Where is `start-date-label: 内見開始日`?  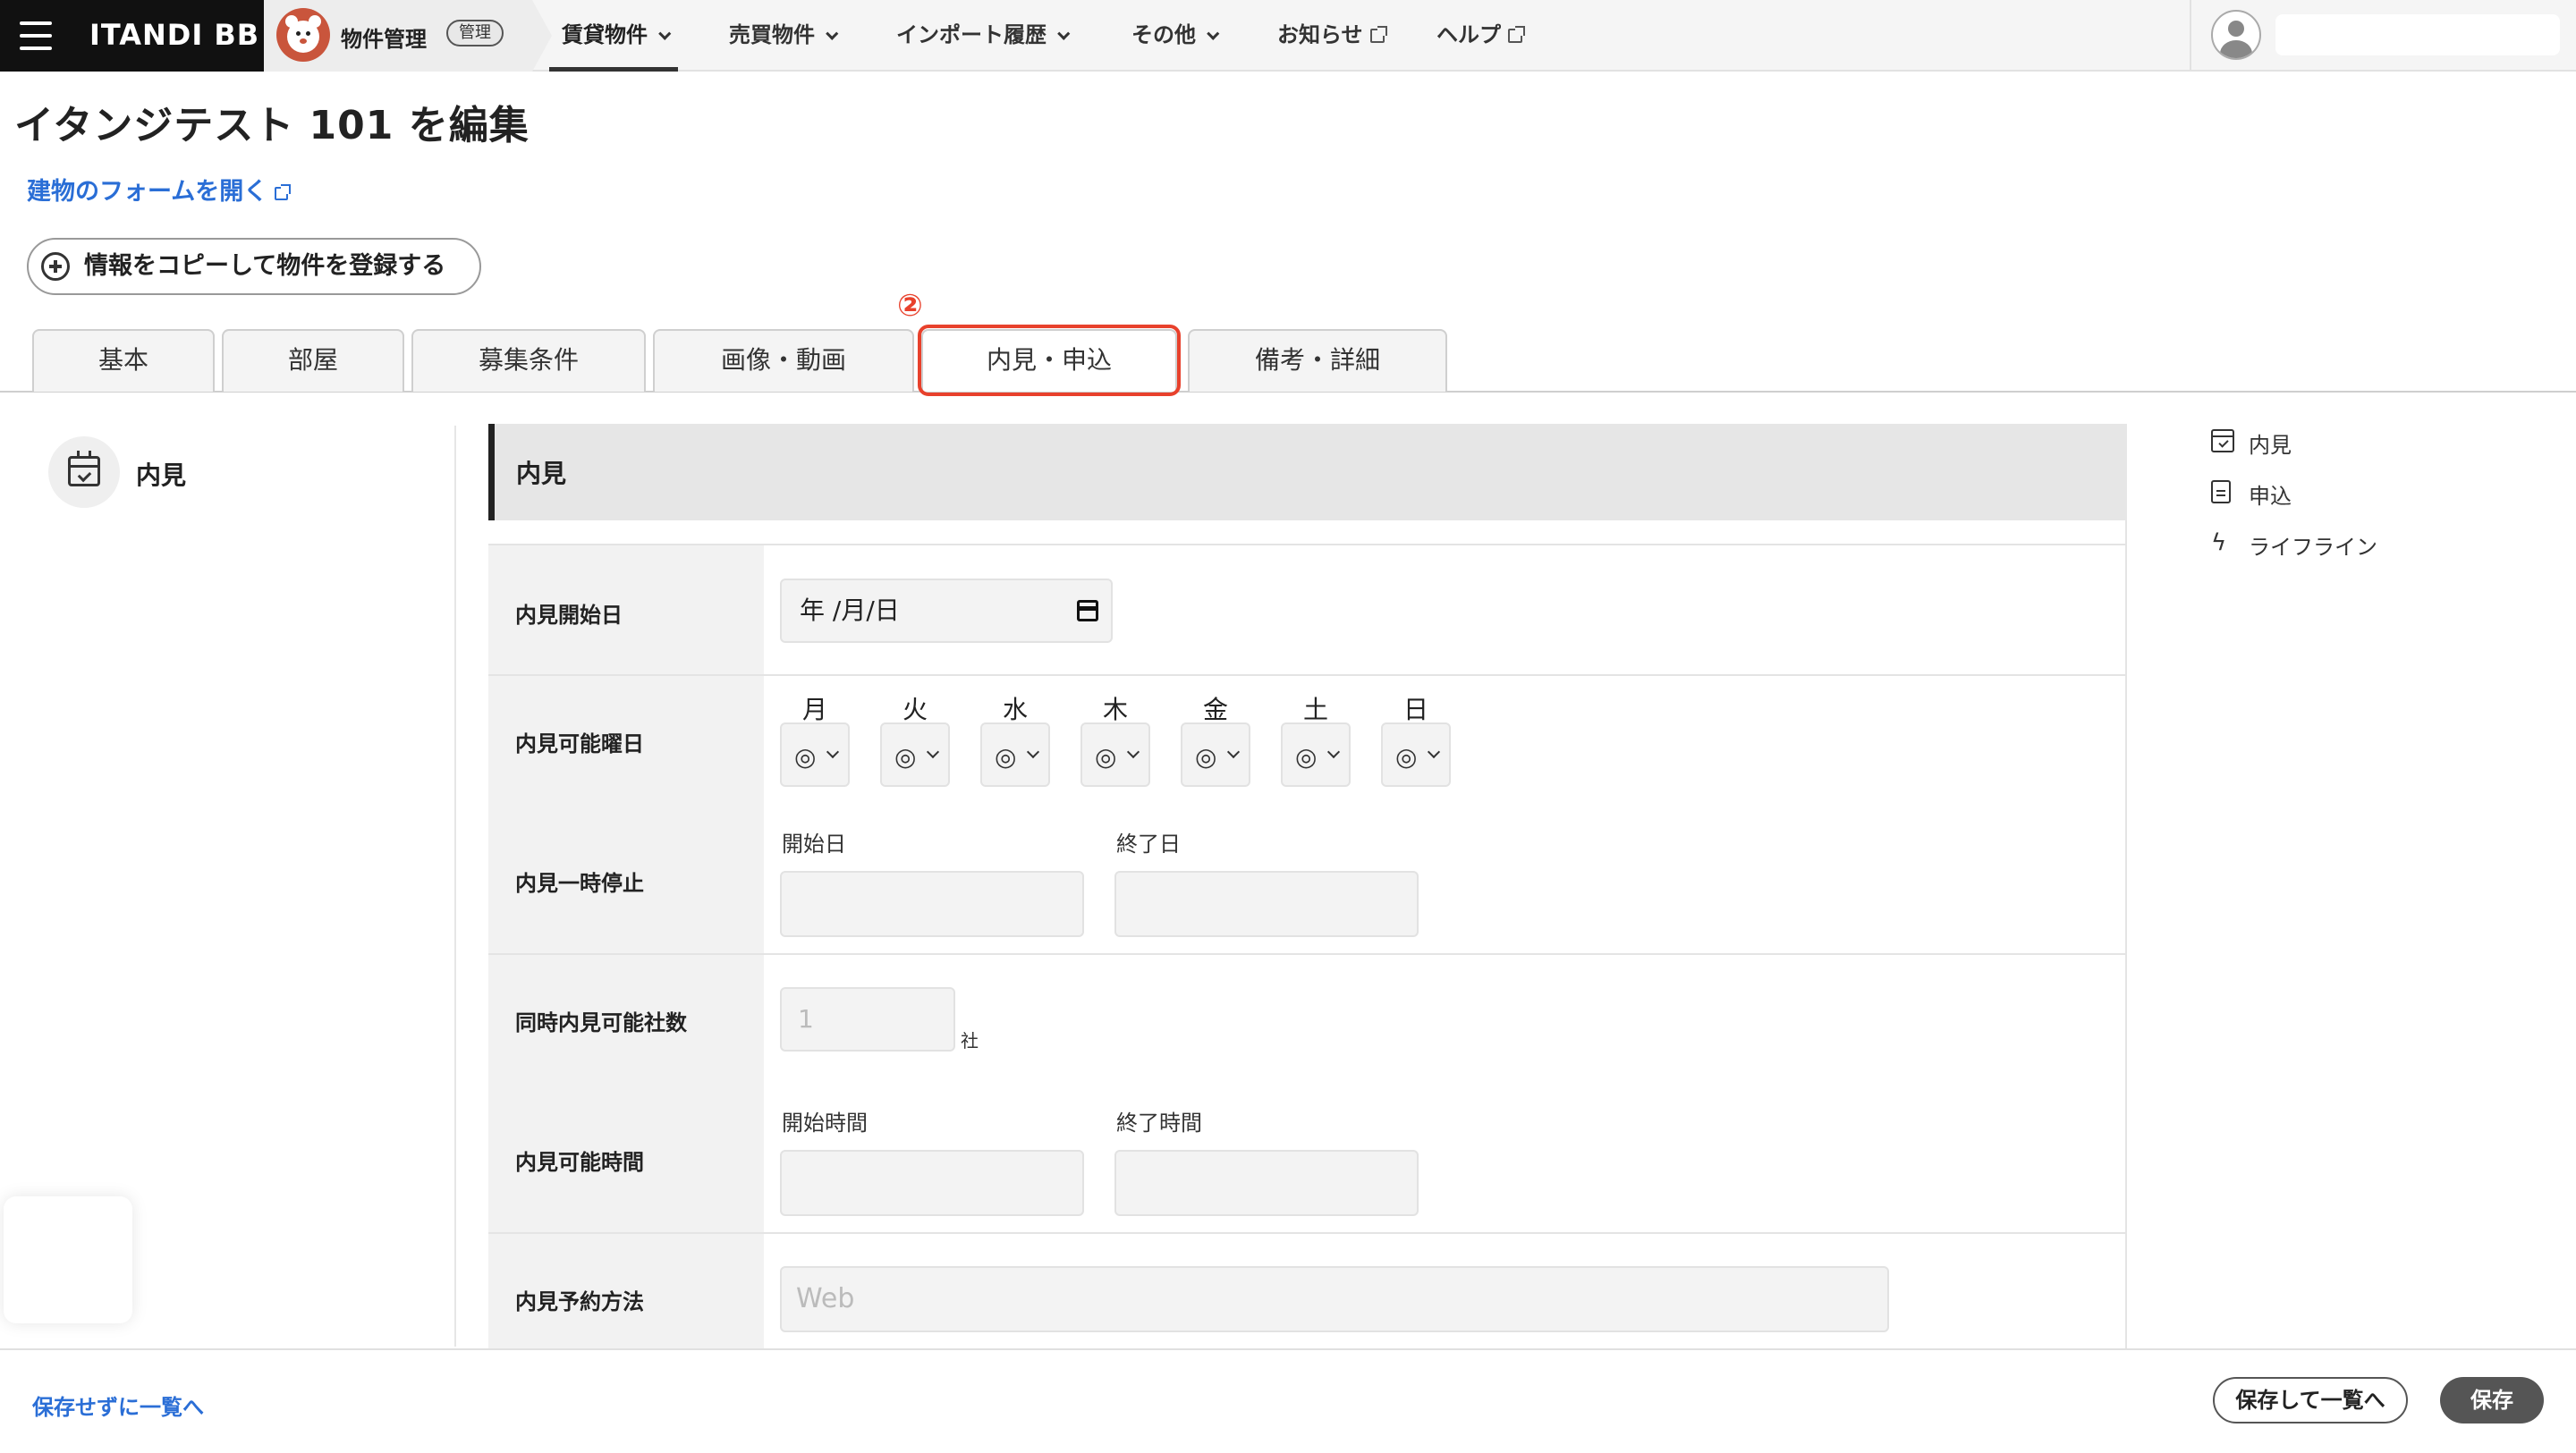
start-date-label: 内見開始日 is located at coordinates (569, 615).